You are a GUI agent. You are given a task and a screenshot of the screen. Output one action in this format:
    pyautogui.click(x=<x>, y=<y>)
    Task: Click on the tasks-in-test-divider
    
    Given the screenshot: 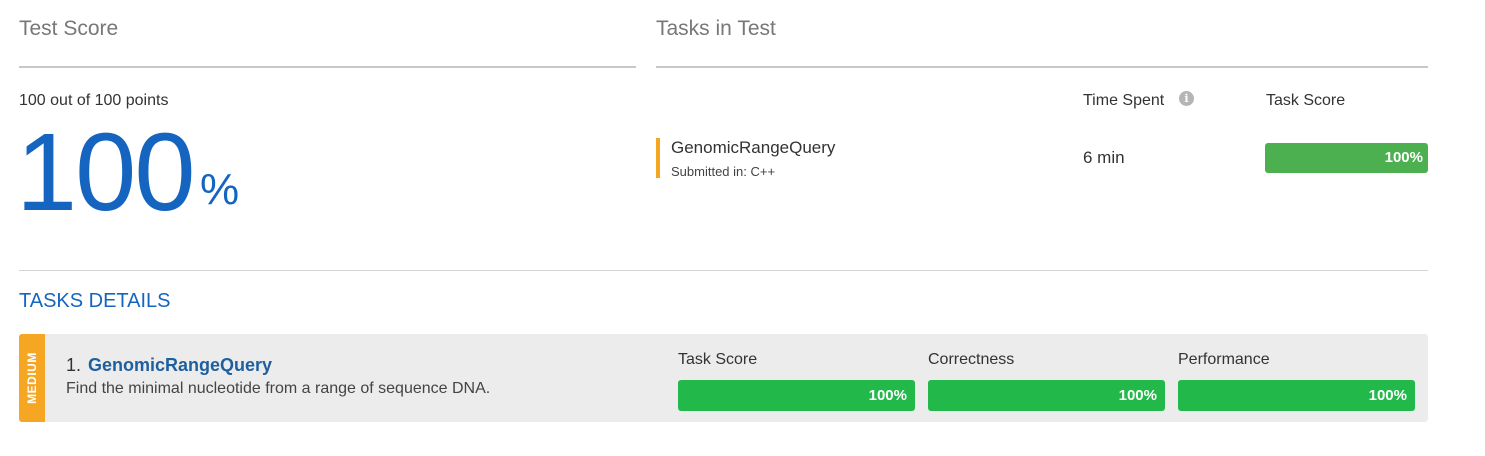 What is the action you would take?
    pyautogui.click(x=1042, y=67)
    